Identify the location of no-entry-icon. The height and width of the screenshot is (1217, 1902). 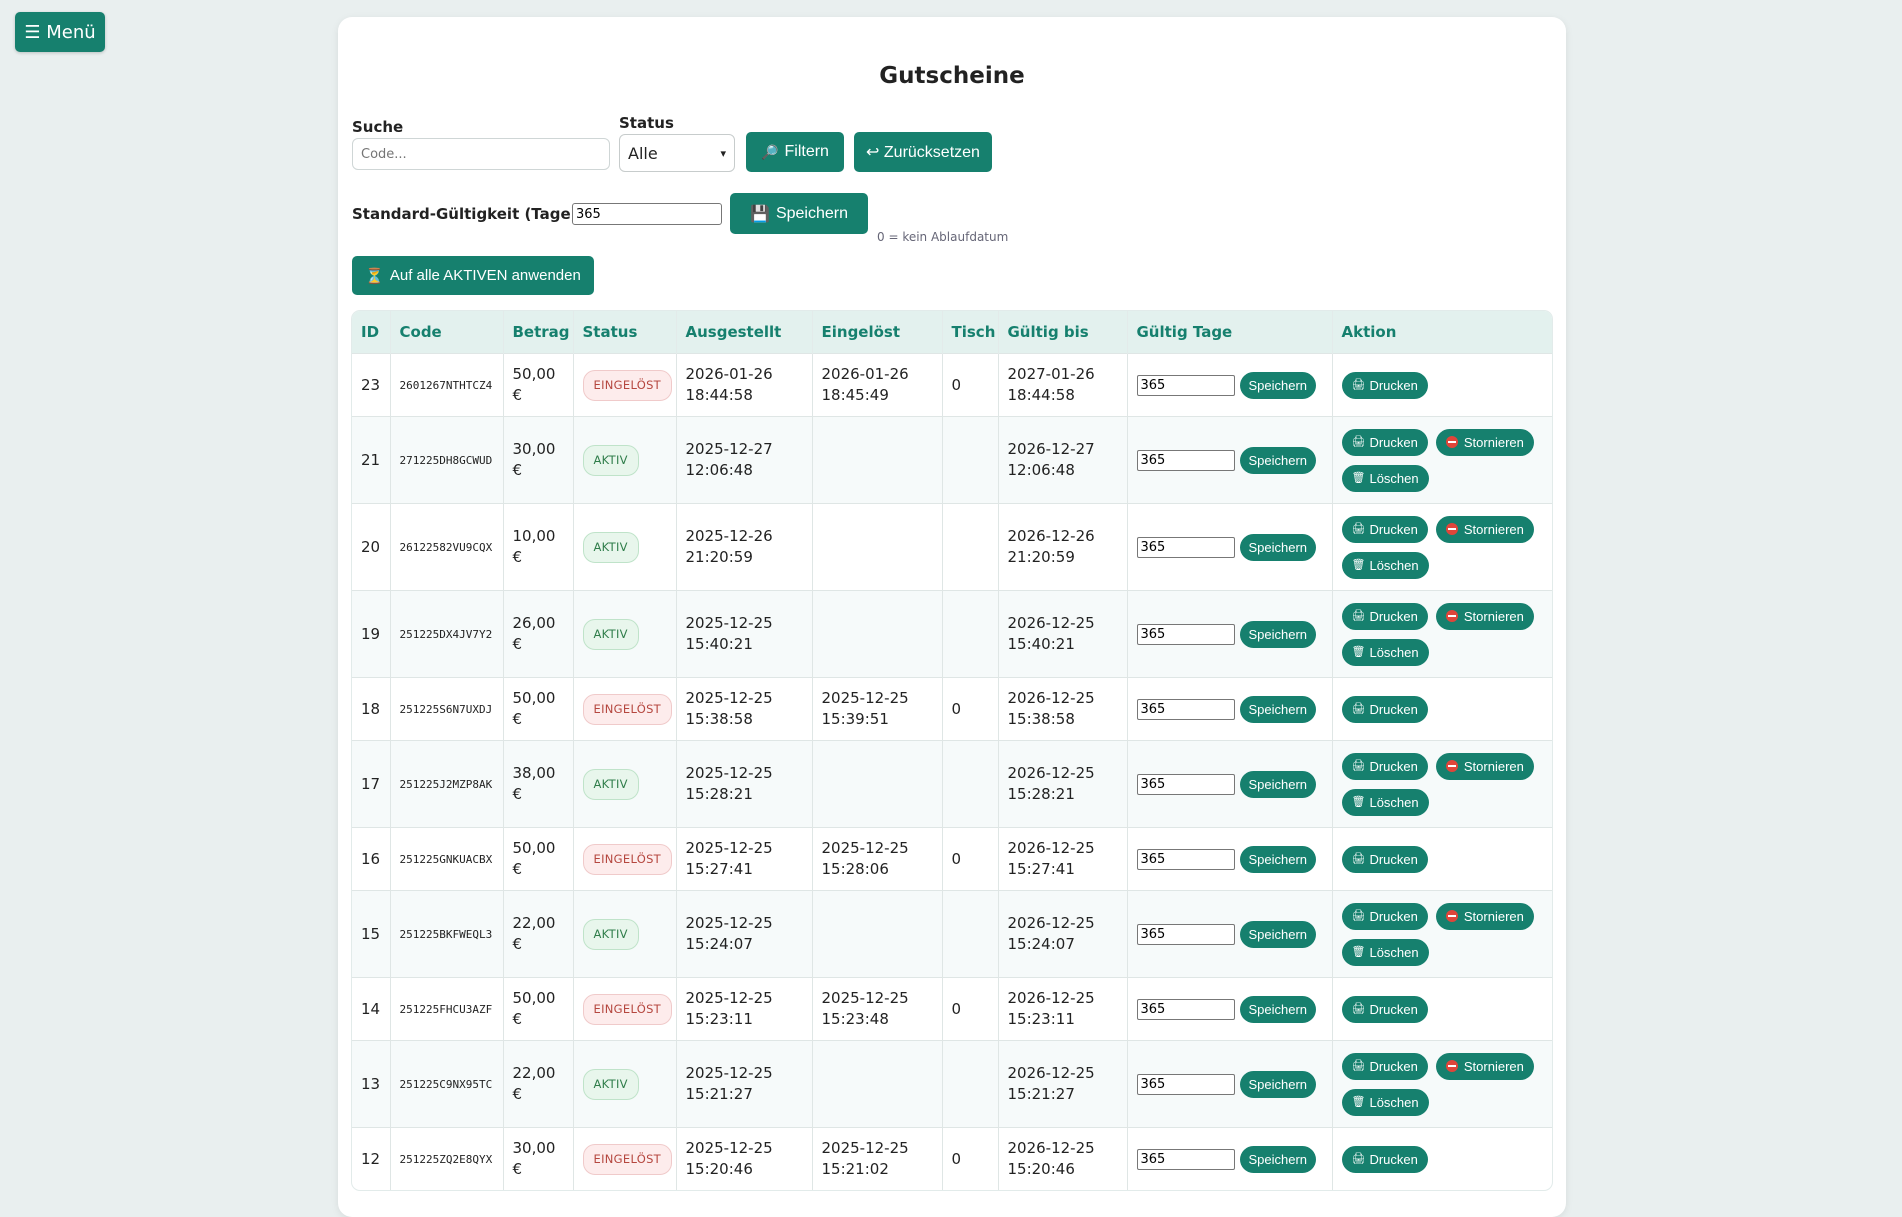
(1451, 916).